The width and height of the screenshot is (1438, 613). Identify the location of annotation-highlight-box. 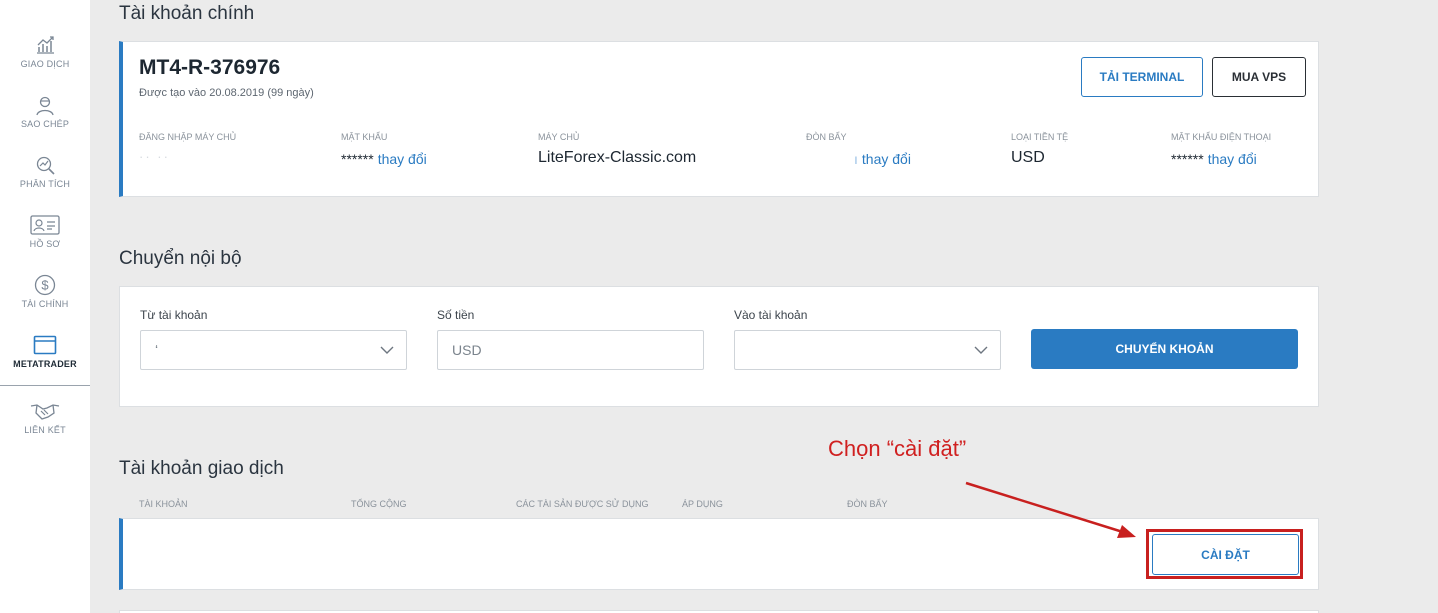
(1224, 554).